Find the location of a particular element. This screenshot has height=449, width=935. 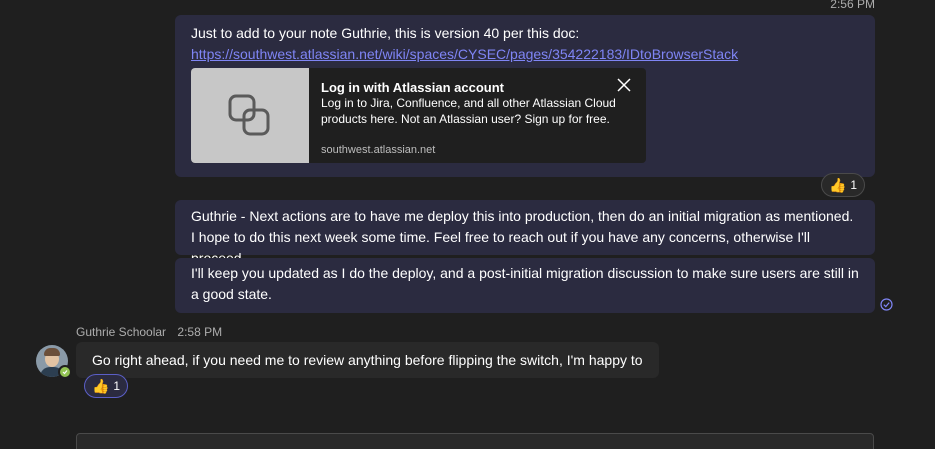

sender-line: Guthrie Schoolar 2:58 PM is located at coordinates (149, 332).